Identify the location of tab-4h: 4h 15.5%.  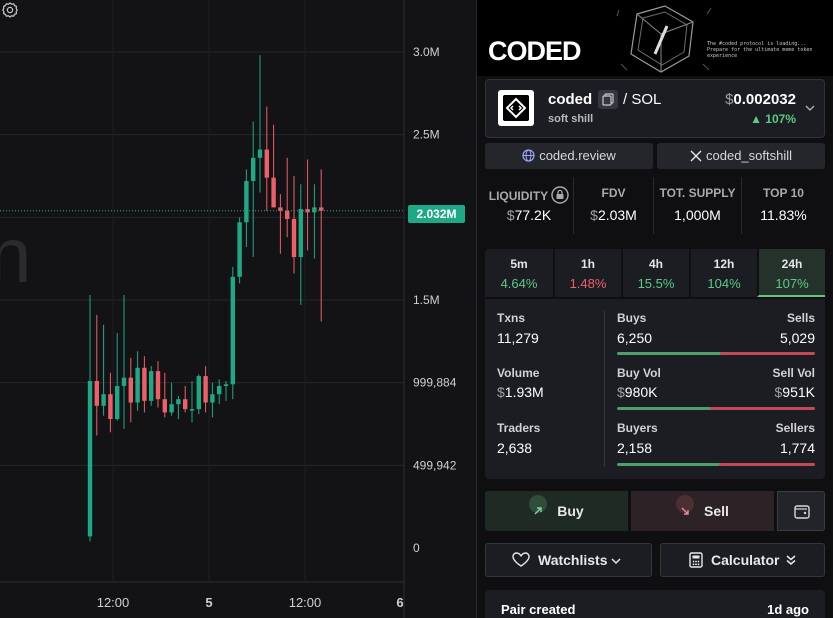
(655, 273).